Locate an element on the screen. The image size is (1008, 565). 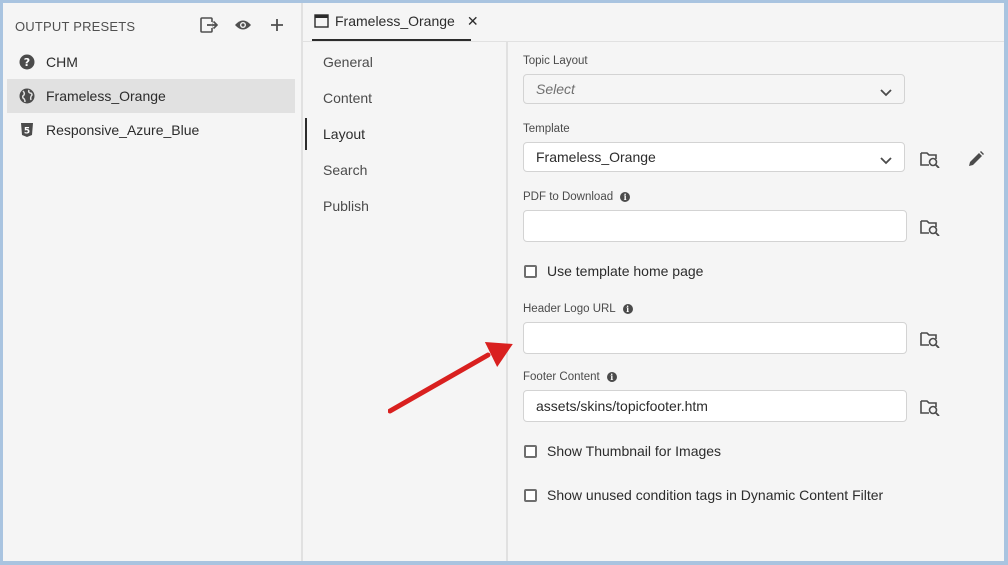
nav-item-layout: Layout is located at coordinates (404, 134).